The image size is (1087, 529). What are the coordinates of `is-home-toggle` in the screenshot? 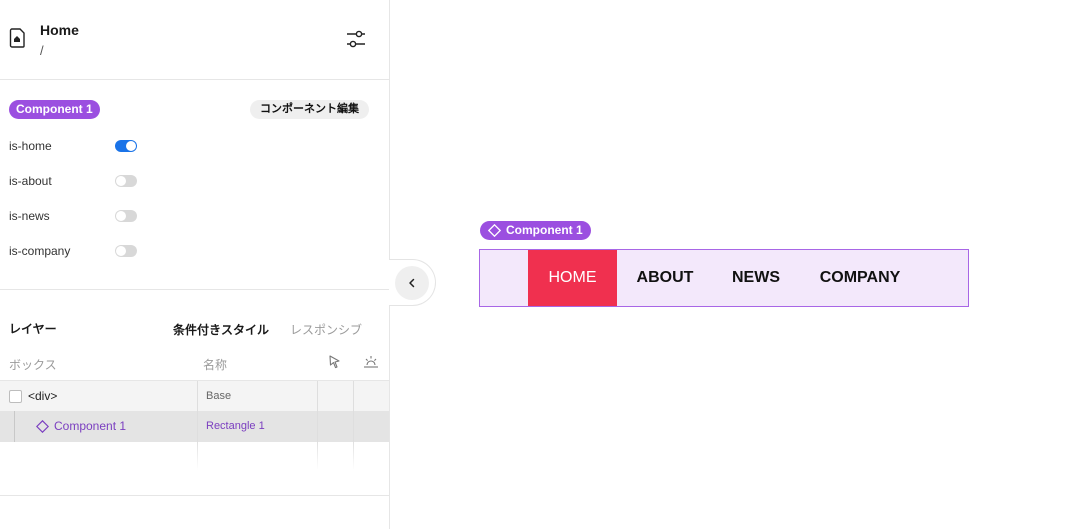 It's located at (126, 146).